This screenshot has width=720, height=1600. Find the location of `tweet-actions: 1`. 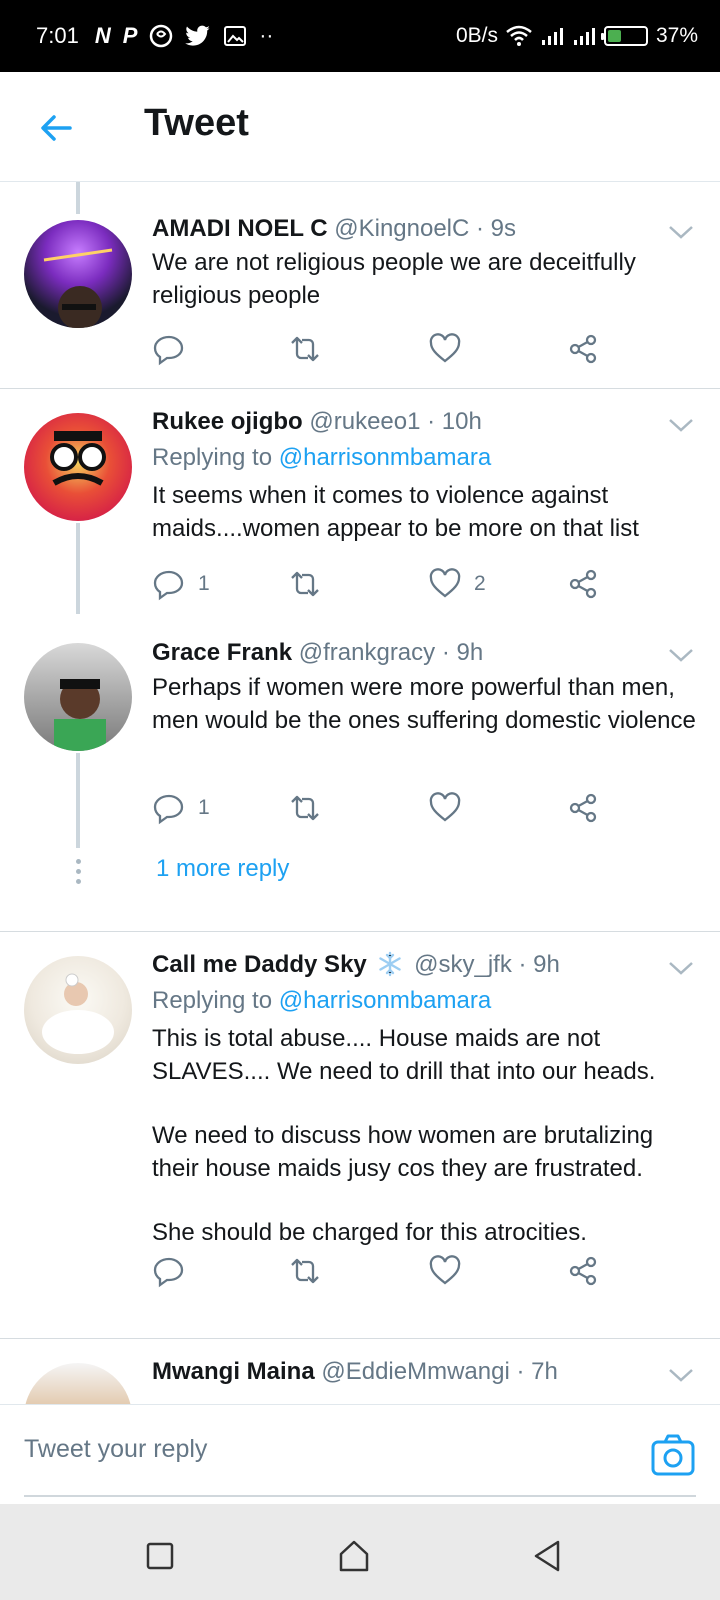

tweet-actions: 1 is located at coordinates (387, 809).